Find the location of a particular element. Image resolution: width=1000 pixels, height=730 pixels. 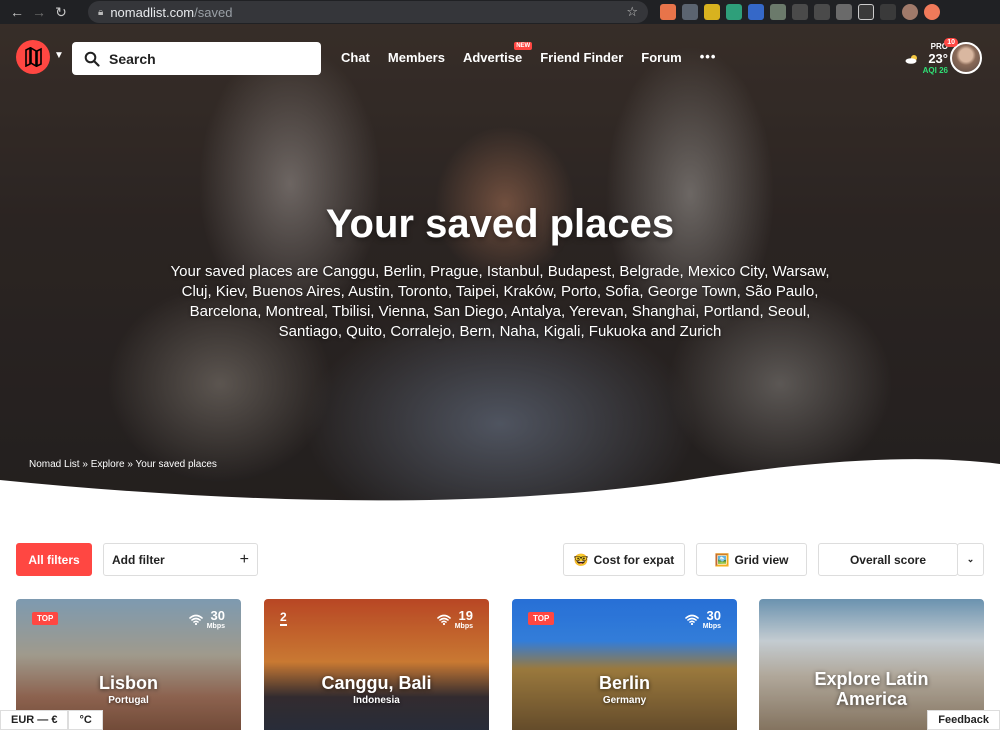

currency-selector: EUR — € is located at coordinates (34, 720).